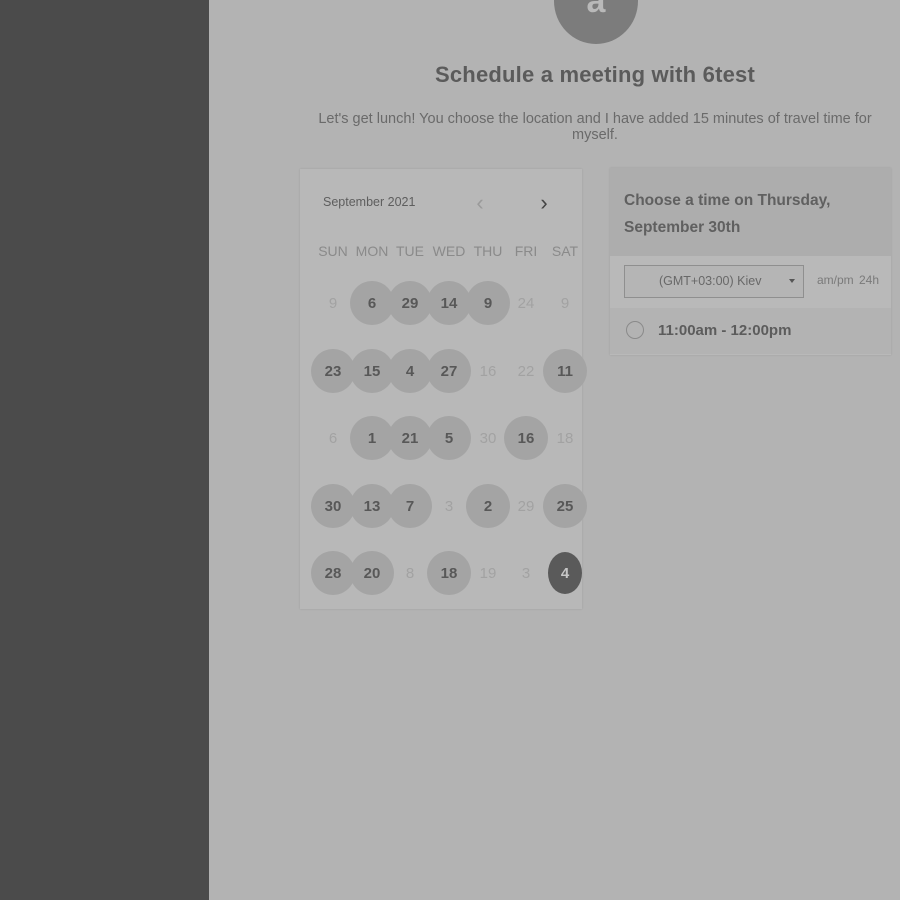 This screenshot has height=900, width=900. I want to click on available-day: 30, so click(333, 506).